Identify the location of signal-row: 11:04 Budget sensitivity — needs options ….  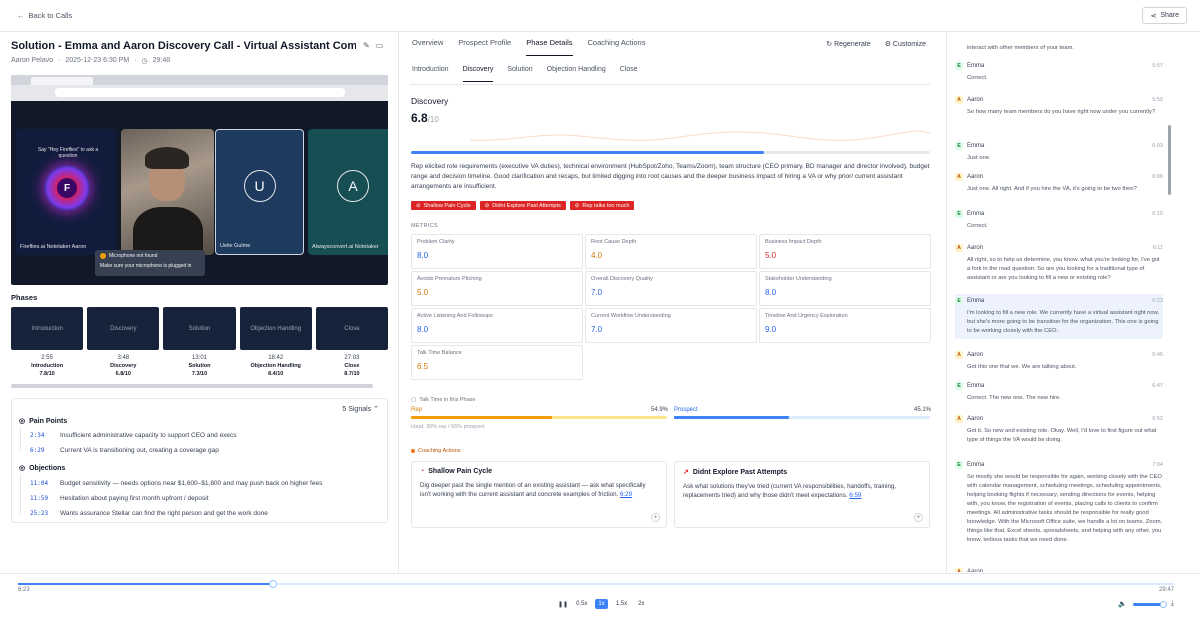
(176, 483).